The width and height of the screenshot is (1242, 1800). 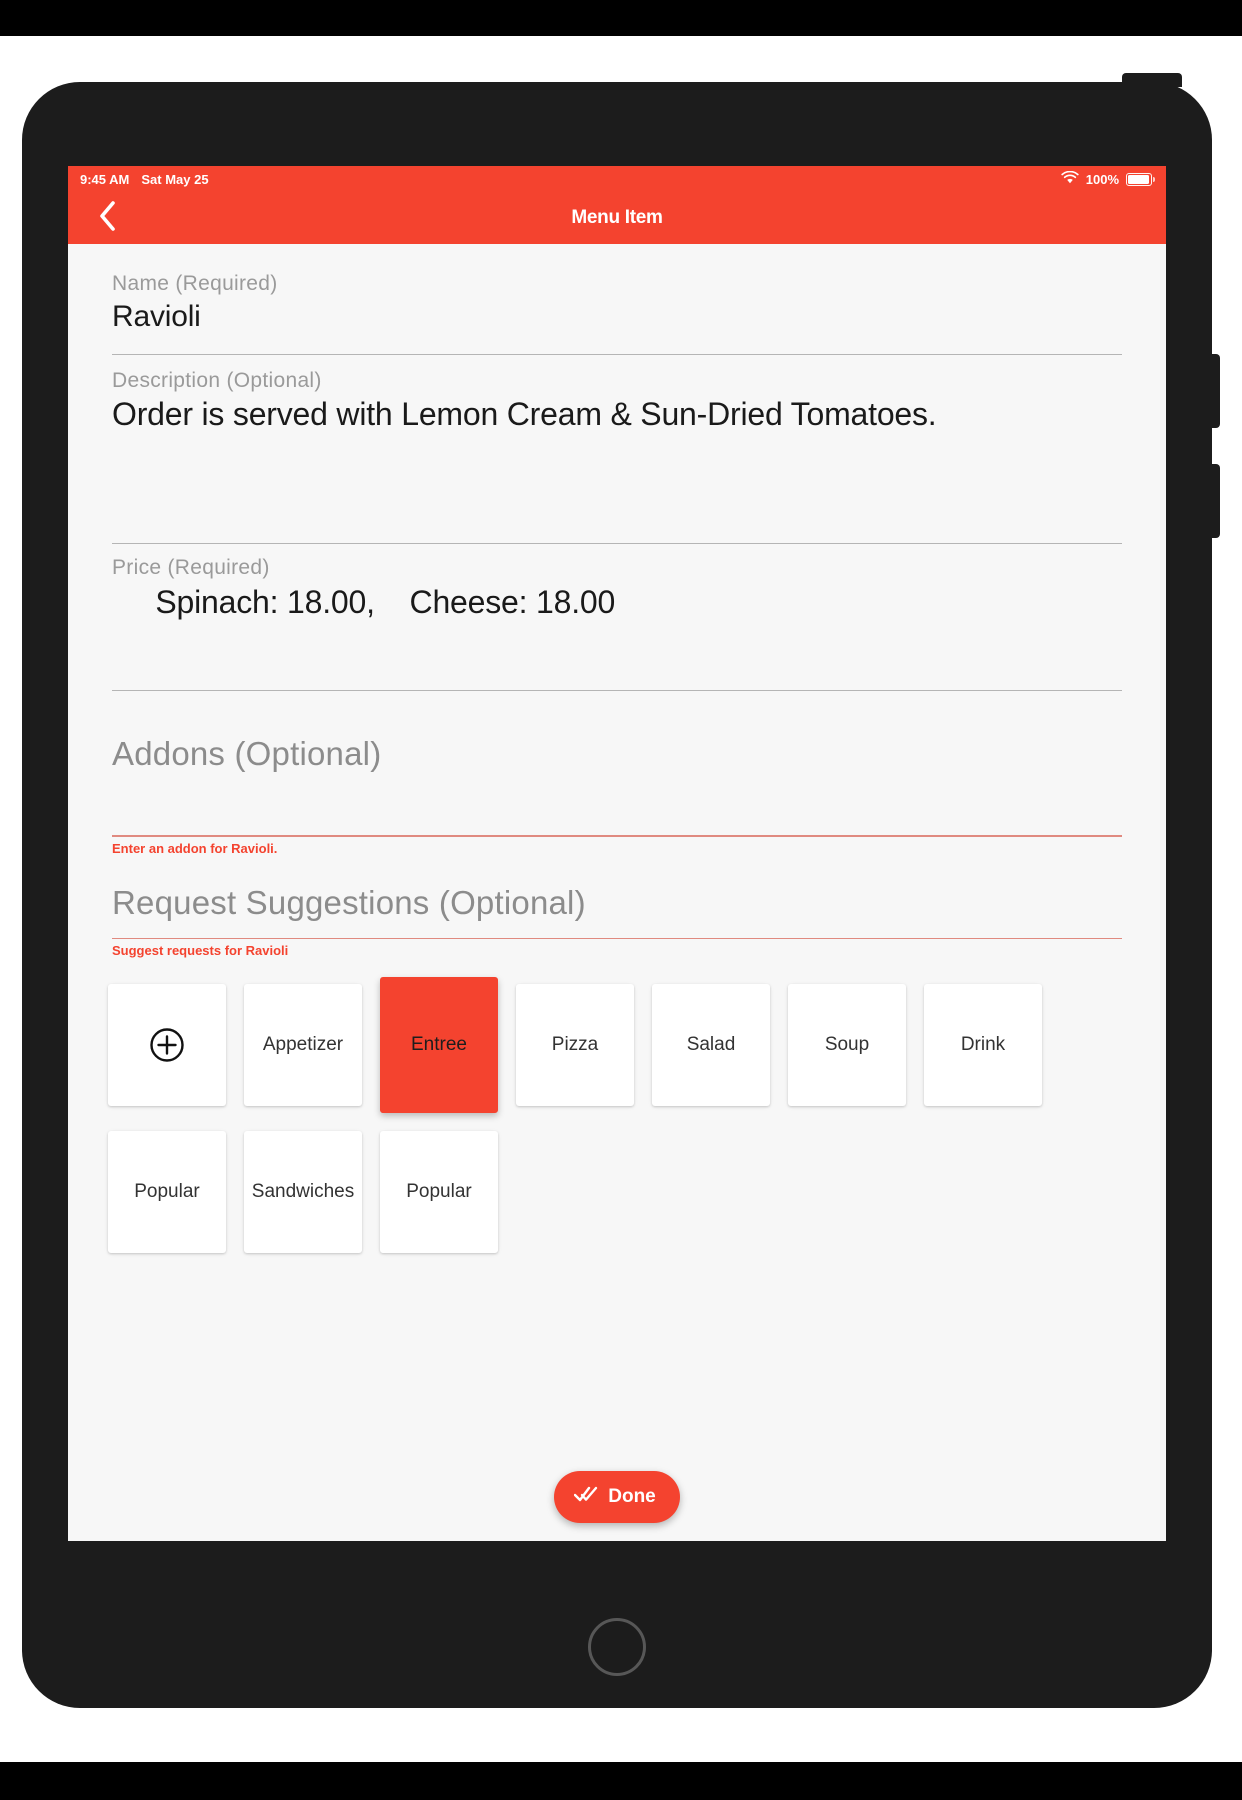 I want to click on done-button-label: Done, so click(x=632, y=1496).